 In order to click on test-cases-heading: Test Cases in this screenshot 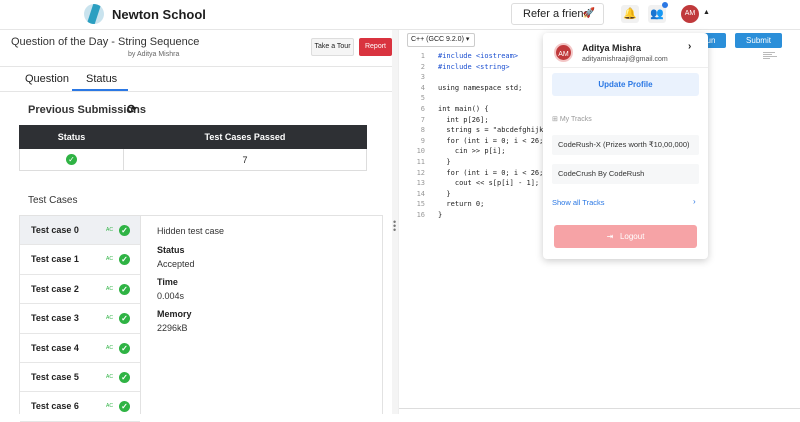, I will do `click(53, 200)`.